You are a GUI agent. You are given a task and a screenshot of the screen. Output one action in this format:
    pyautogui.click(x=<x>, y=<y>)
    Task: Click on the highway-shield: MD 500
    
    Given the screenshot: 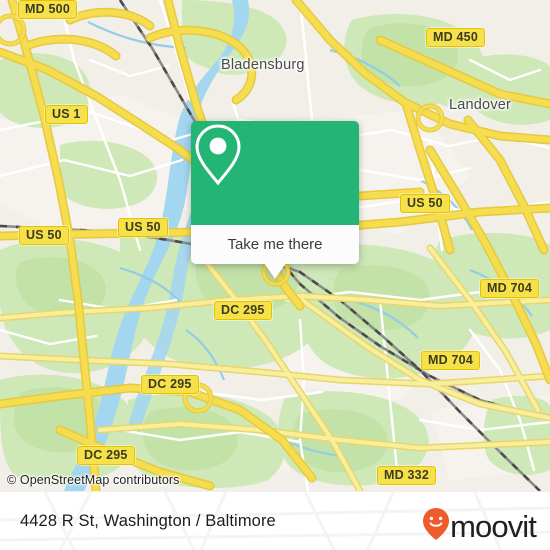 What is the action you would take?
    pyautogui.click(x=47, y=9)
    